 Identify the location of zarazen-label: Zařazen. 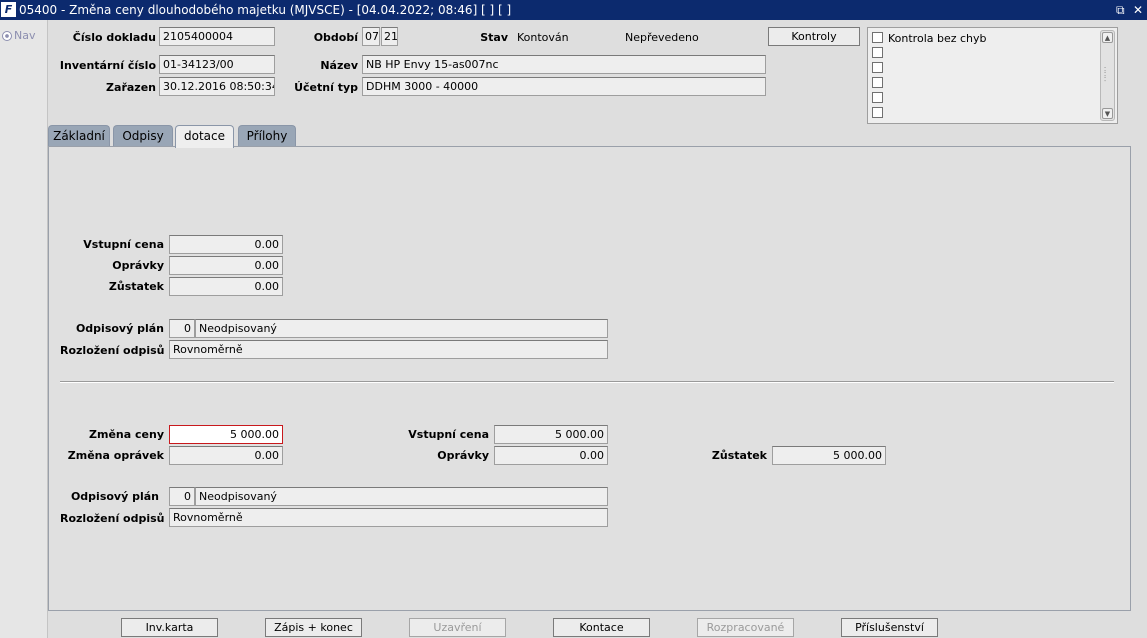
(131, 87).